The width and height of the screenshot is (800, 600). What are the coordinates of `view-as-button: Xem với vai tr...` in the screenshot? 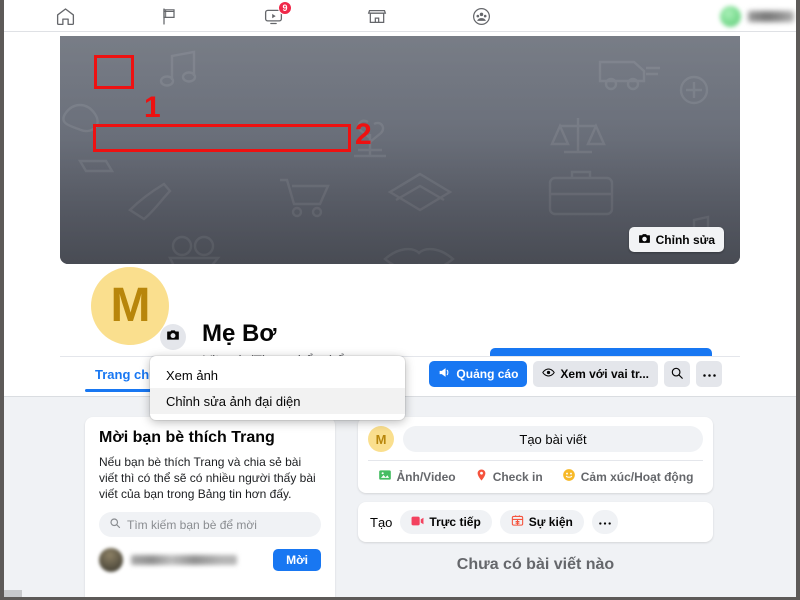 It's located at (595, 374).